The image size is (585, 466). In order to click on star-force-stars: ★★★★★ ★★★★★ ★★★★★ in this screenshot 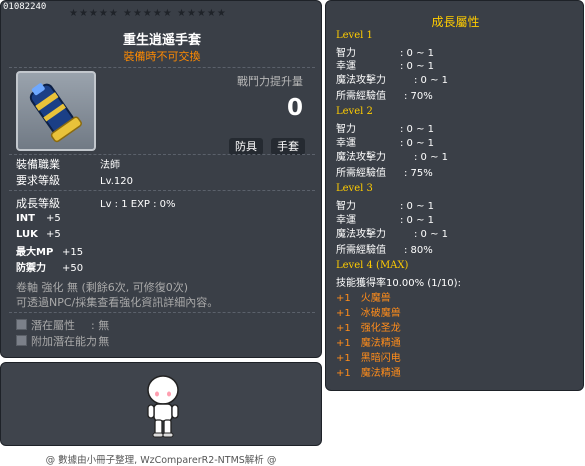, I will do `click(148, 13)`.